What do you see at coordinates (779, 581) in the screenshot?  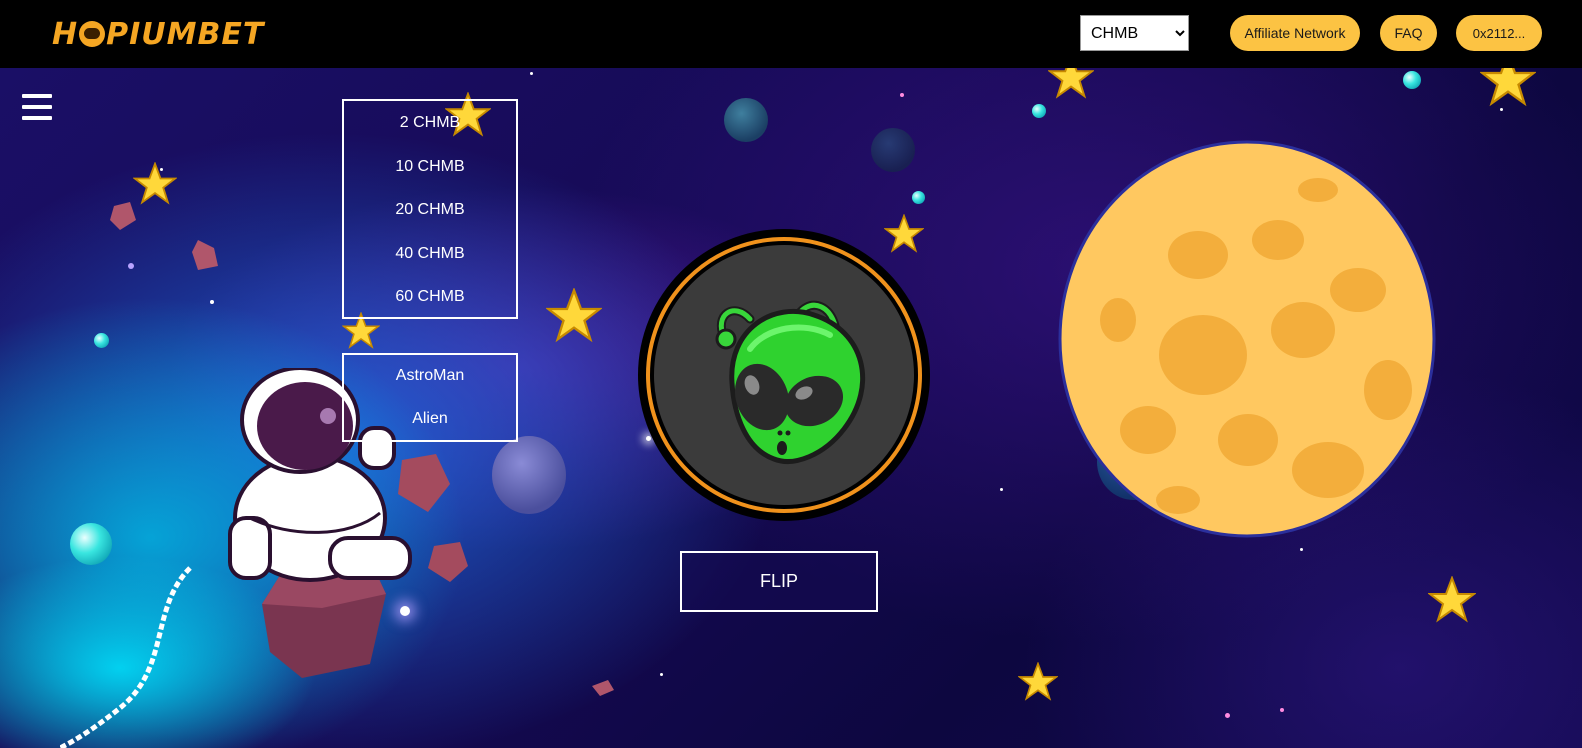 I see `flip-button: FLIP` at bounding box center [779, 581].